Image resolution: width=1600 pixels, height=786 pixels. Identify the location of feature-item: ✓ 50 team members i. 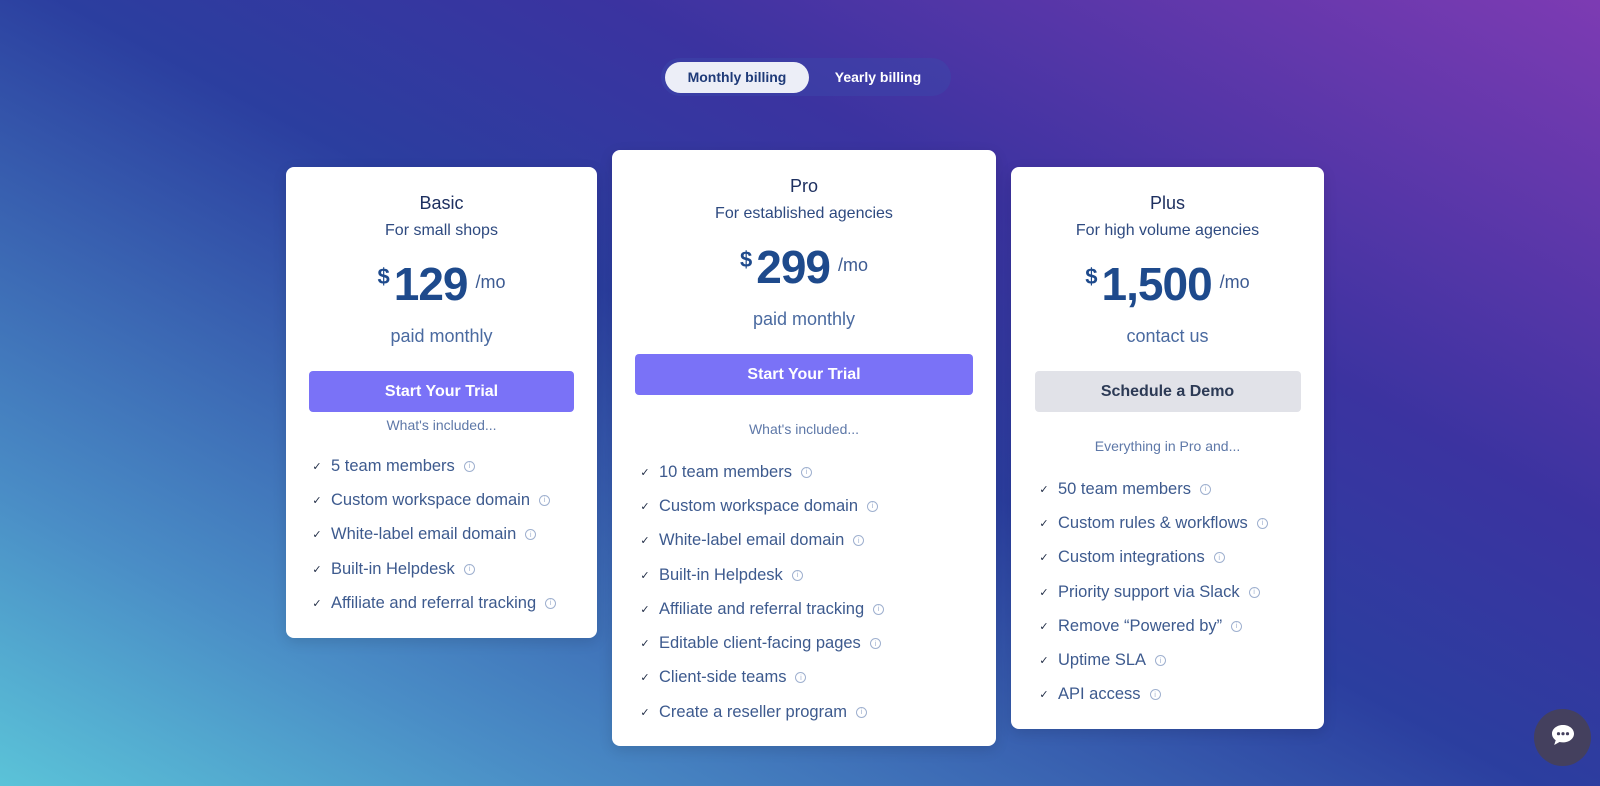
(1180, 489).